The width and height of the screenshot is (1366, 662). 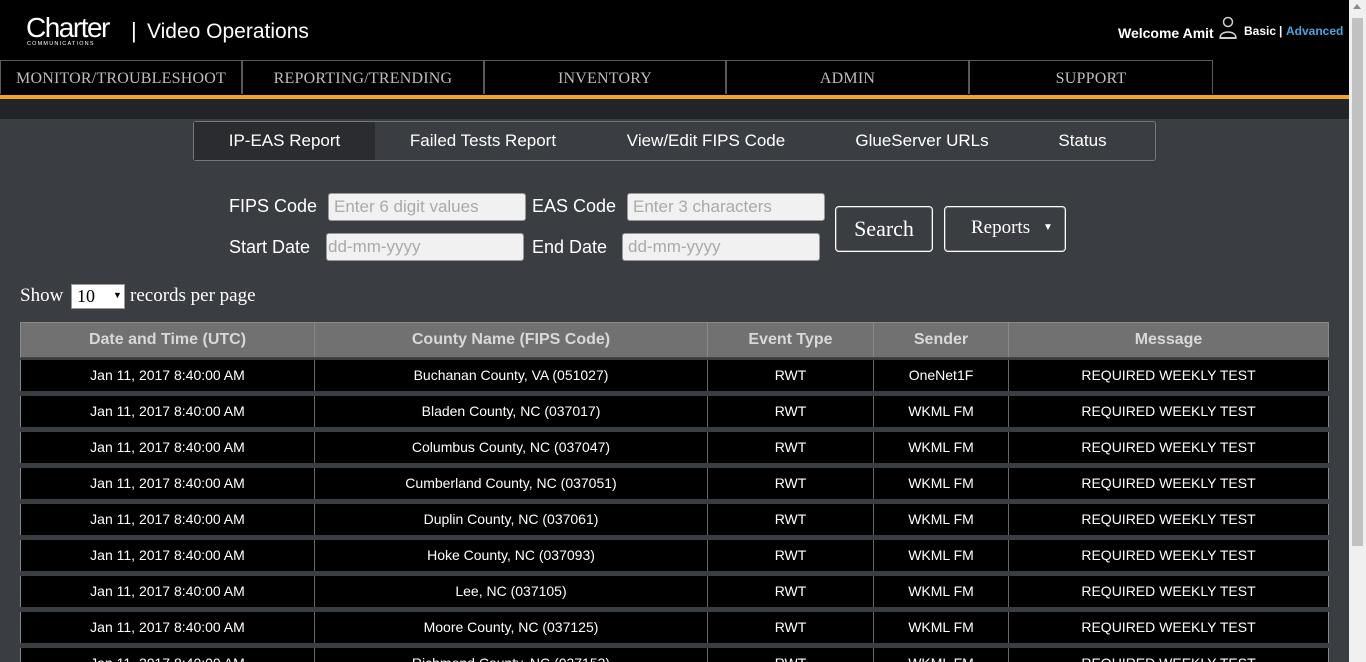 I want to click on cell-county-name: Richmond County, NC (037153), so click(x=511, y=655).